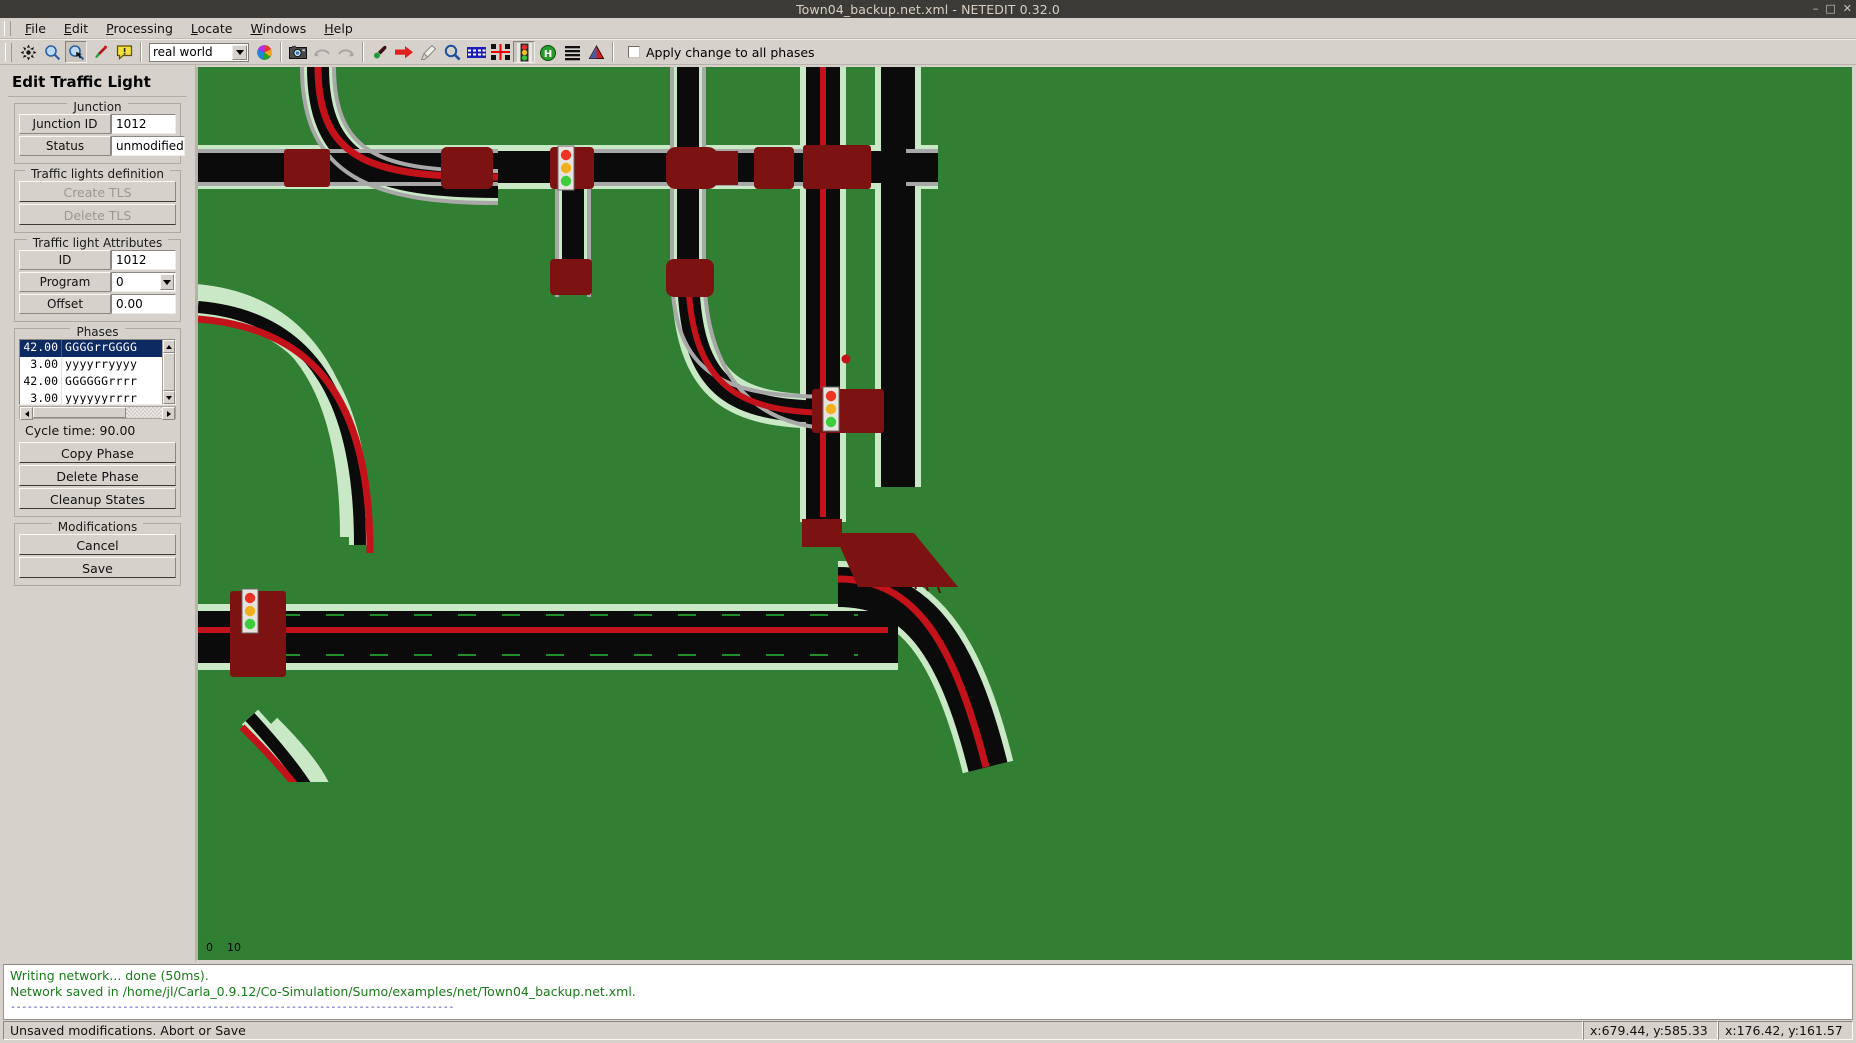 The height and width of the screenshot is (1043, 1856). What do you see at coordinates (209, 947) in the screenshot?
I see `scale-label-0: 0` at bounding box center [209, 947].